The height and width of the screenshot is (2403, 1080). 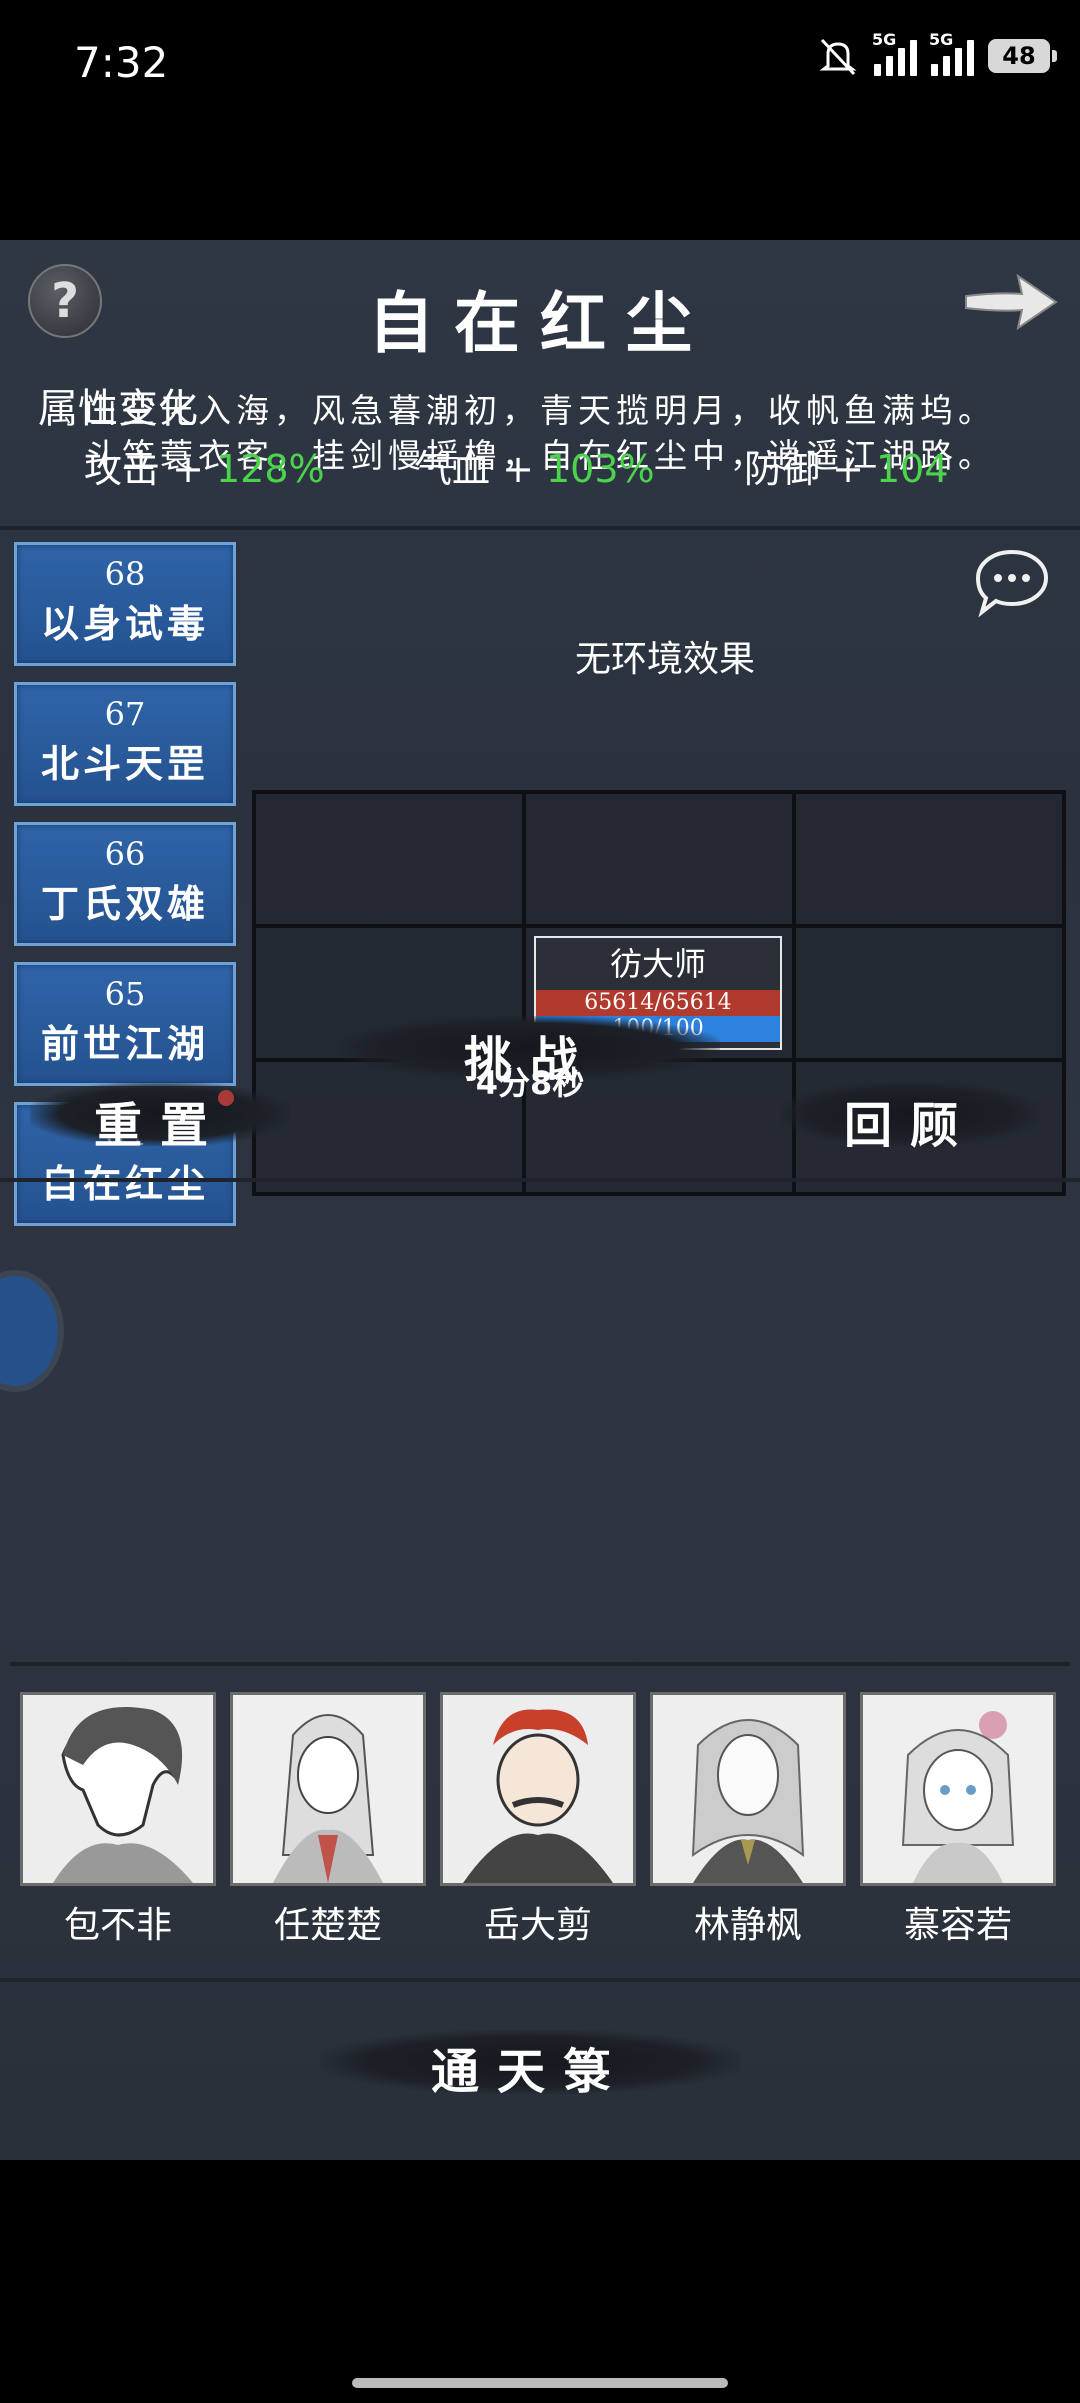 What do you see at coordinates (540, 2383) in the screenshot?
I see `home-indicator` at bounding box center [540, 2383].